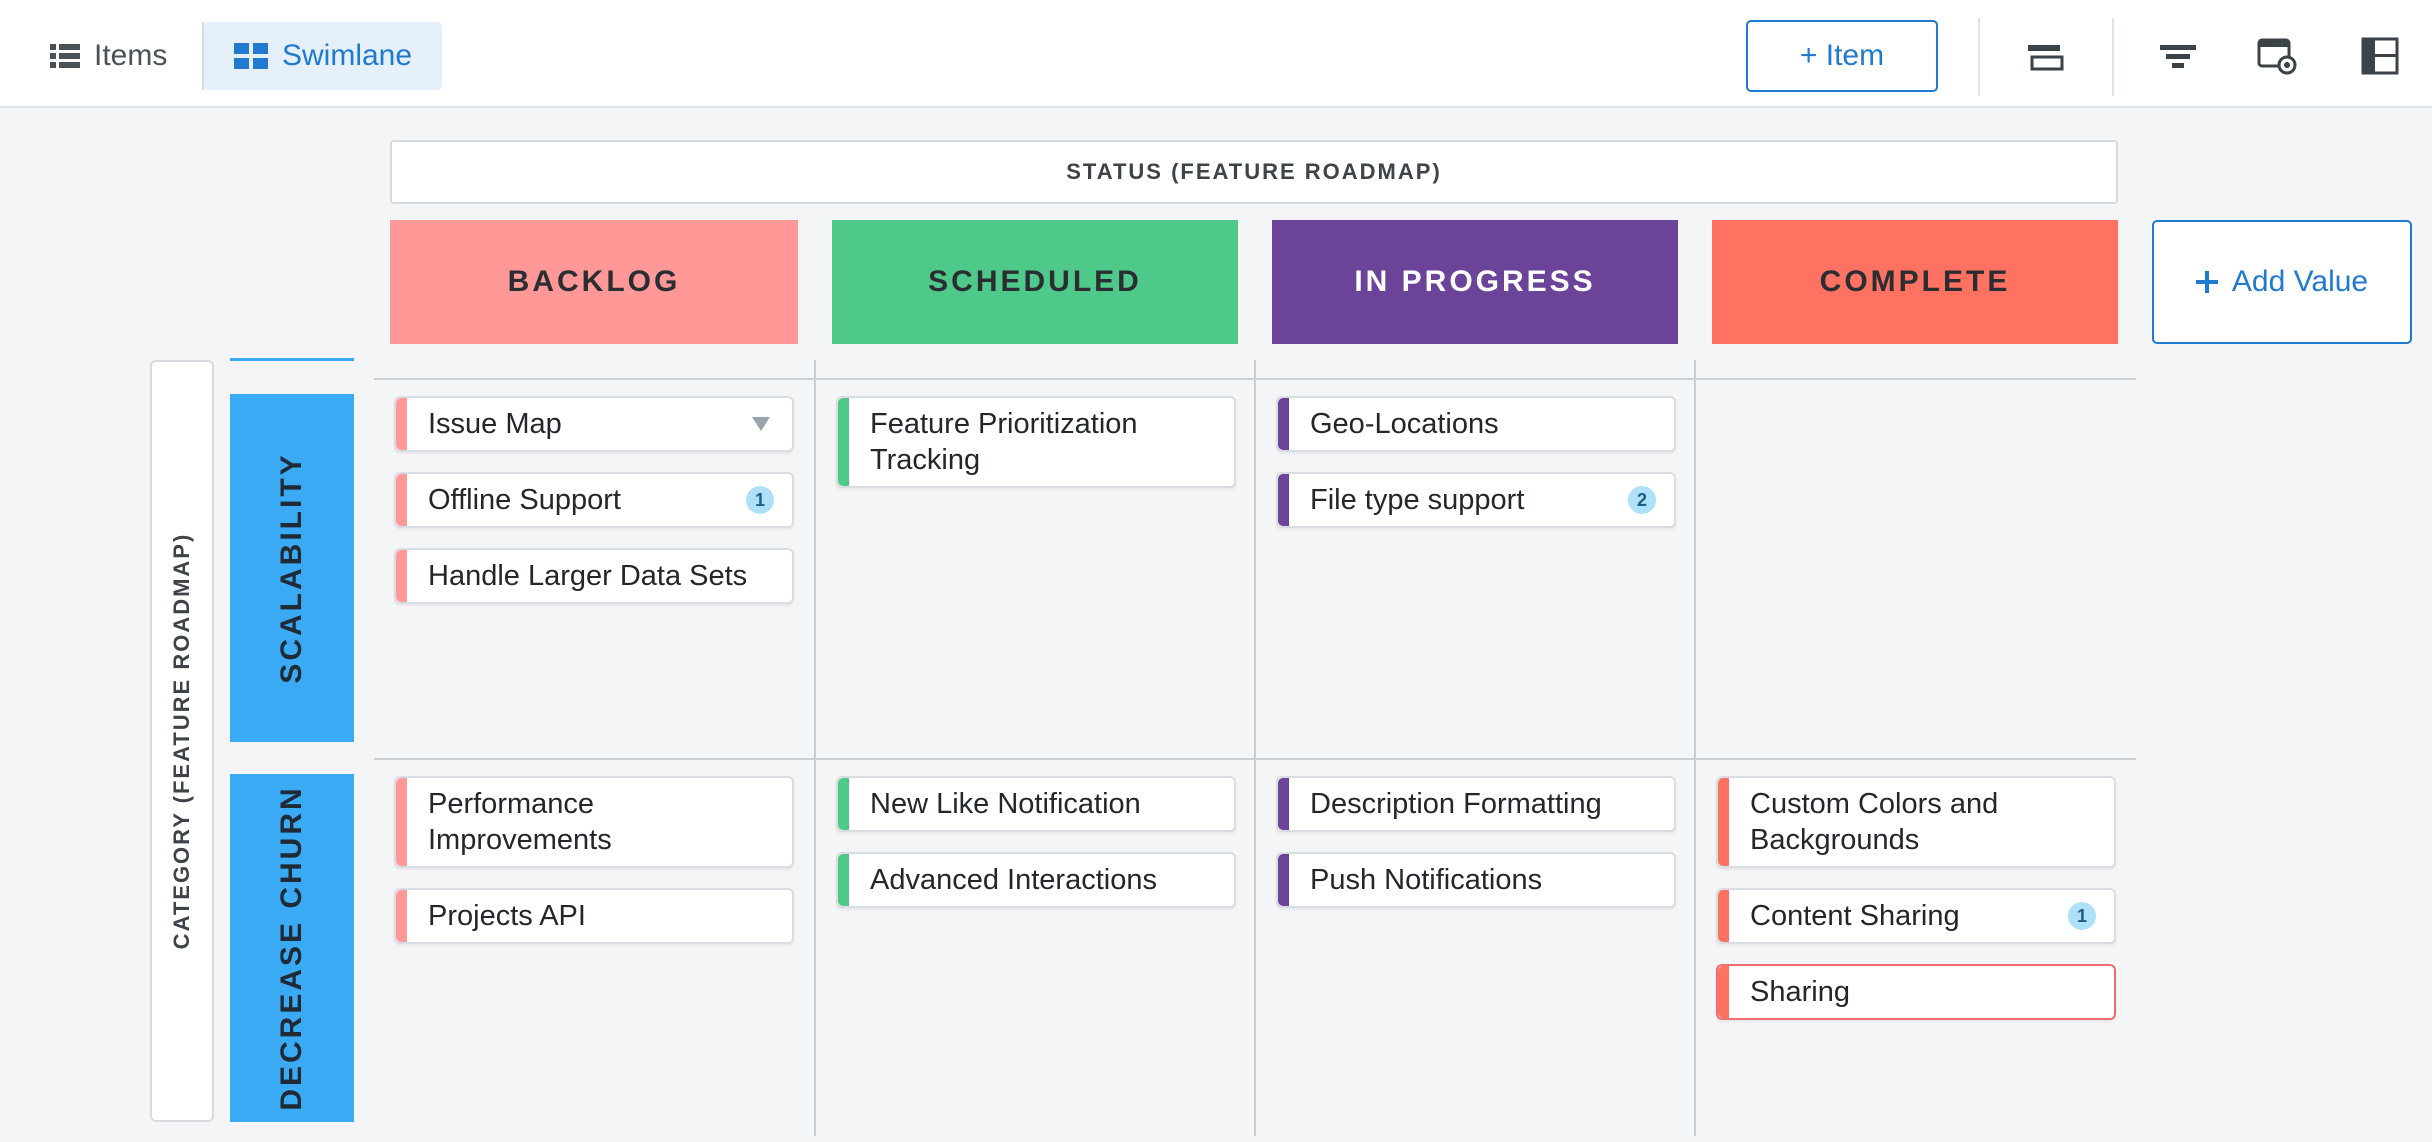 Image resolution: width=2432 pixels, height=1142 pixels. I want to click on row-header-scalability: SCALABILITY, so click(292, 568).